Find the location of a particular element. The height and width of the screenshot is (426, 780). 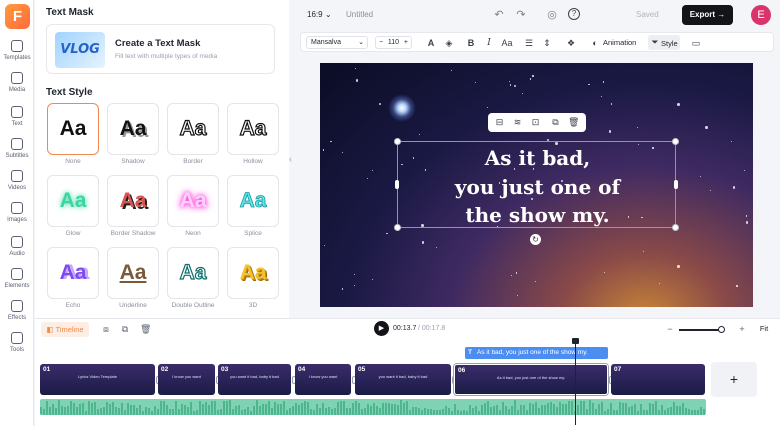

zoom-slider-knob is located at coordinates (721, 329).